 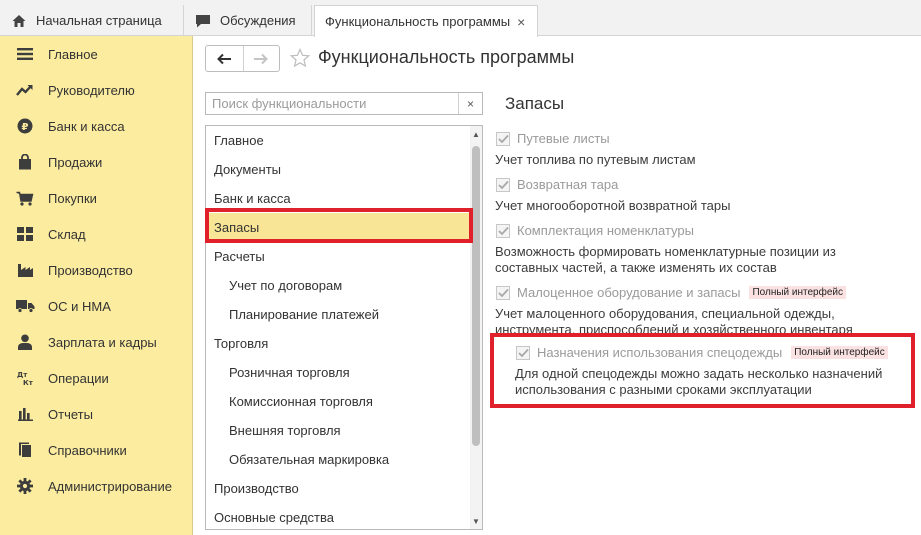 I want to click on sidebar-item-label: Руководителю, so click(x=91, y=90).